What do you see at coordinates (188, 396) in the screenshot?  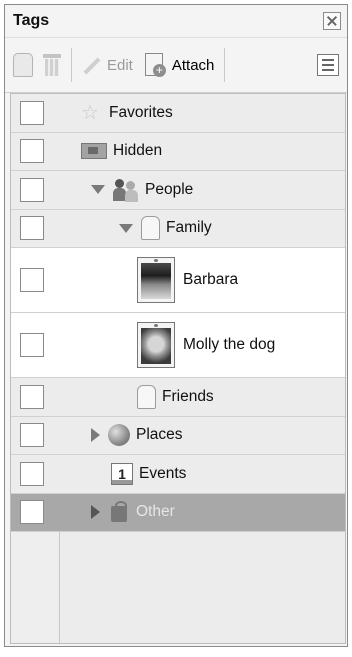 I see `tag-label: Friends` at bounding box center [188, 396].